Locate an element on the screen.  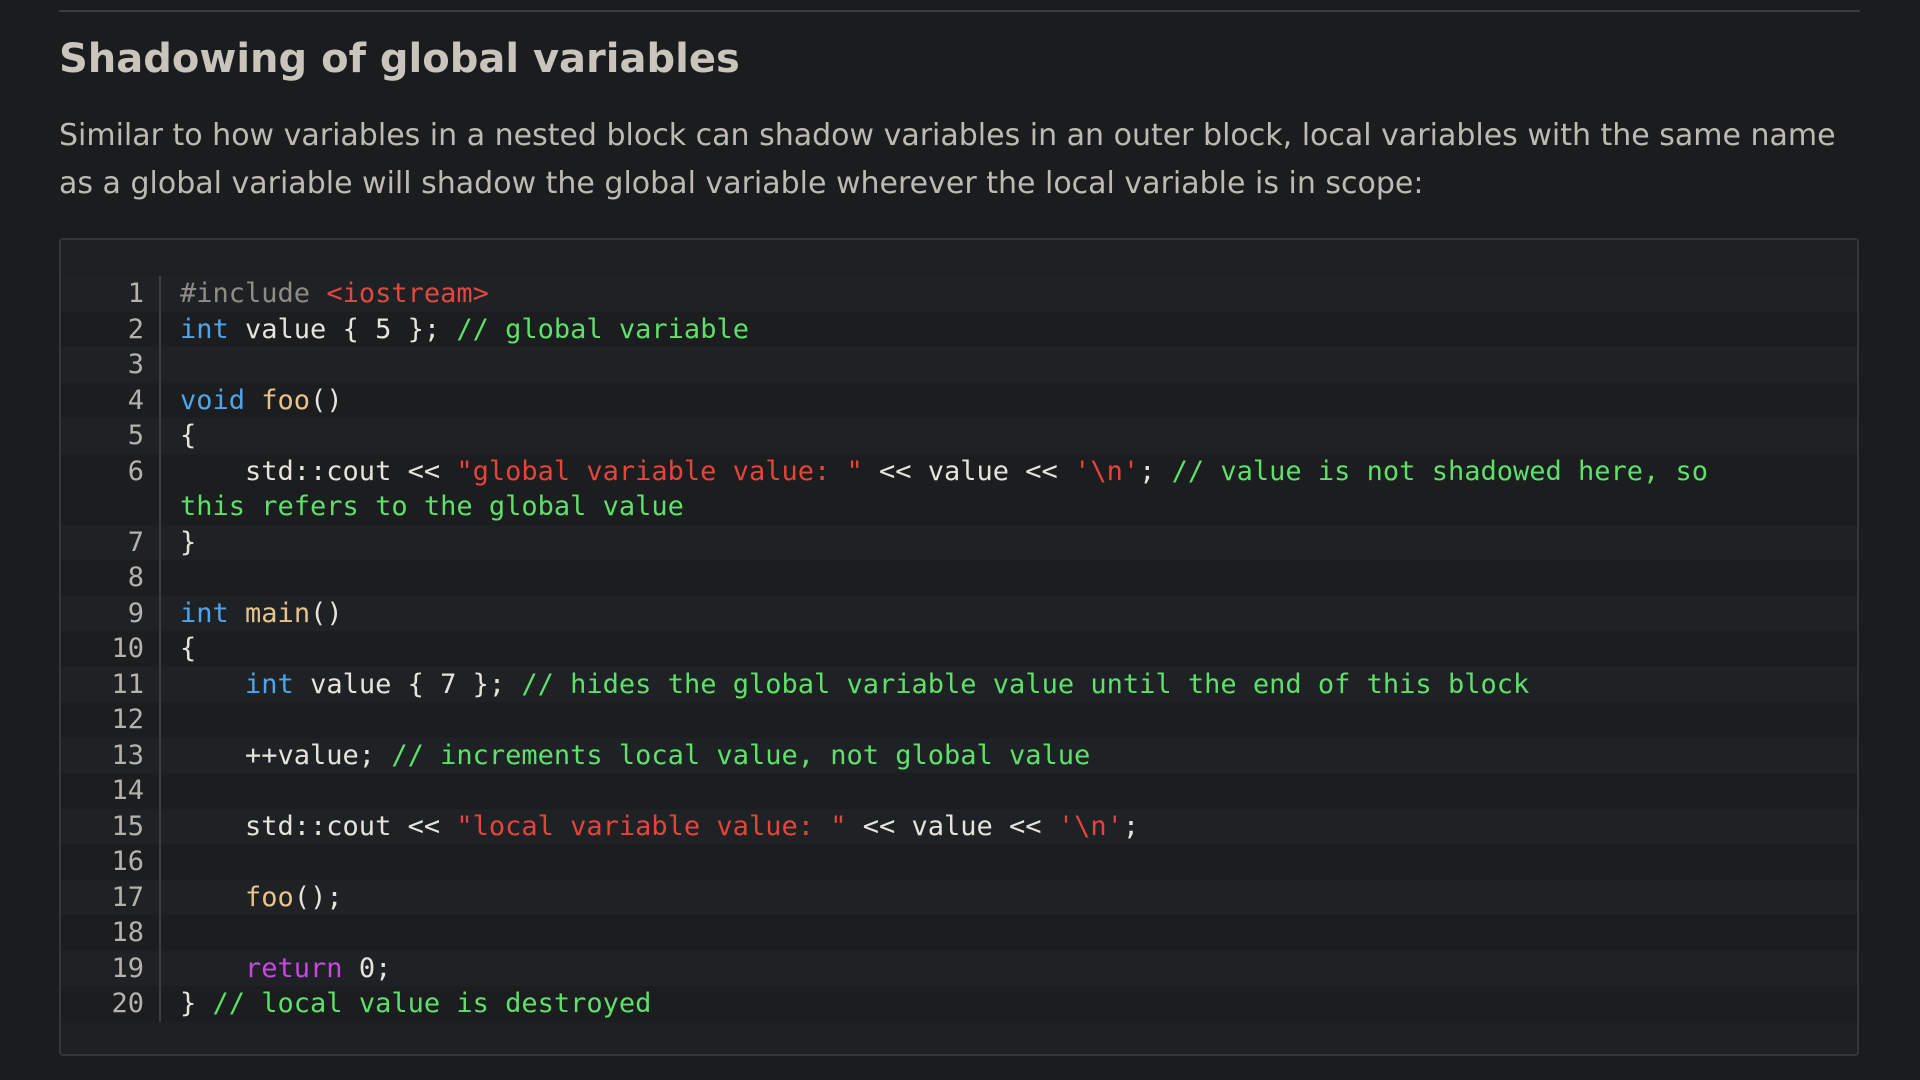
code-line-3: 3 is located at coordinates (959, 365).